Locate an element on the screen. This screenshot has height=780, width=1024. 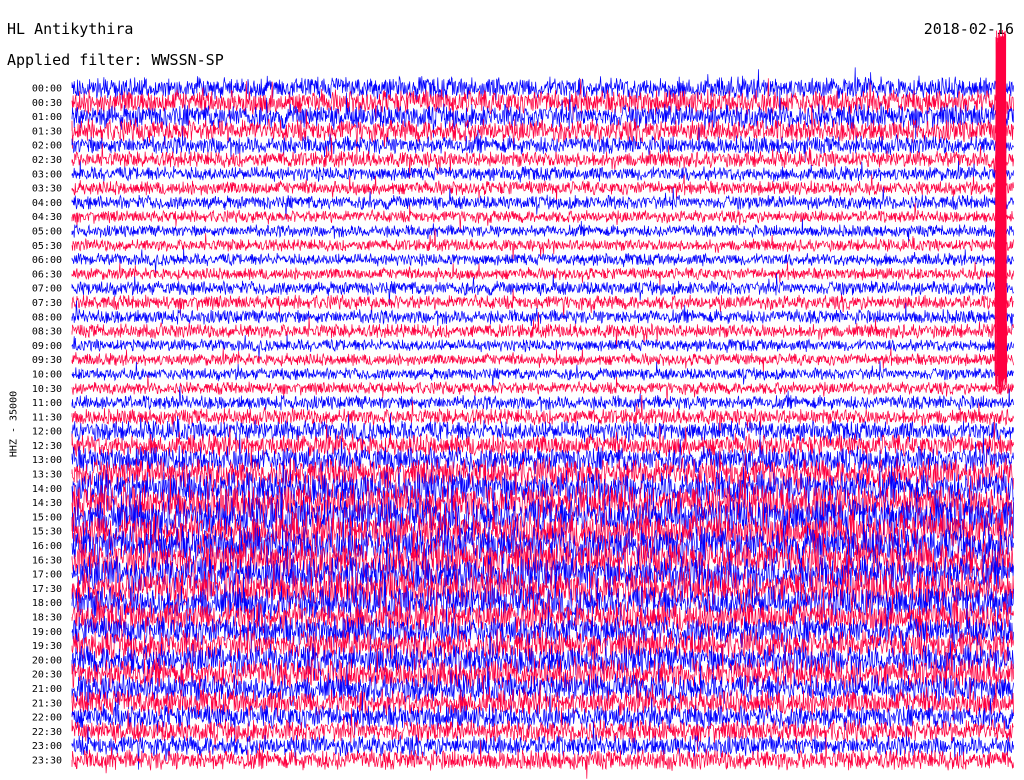
y-tick-label: 12:30 is located at coordinates (47, 446).